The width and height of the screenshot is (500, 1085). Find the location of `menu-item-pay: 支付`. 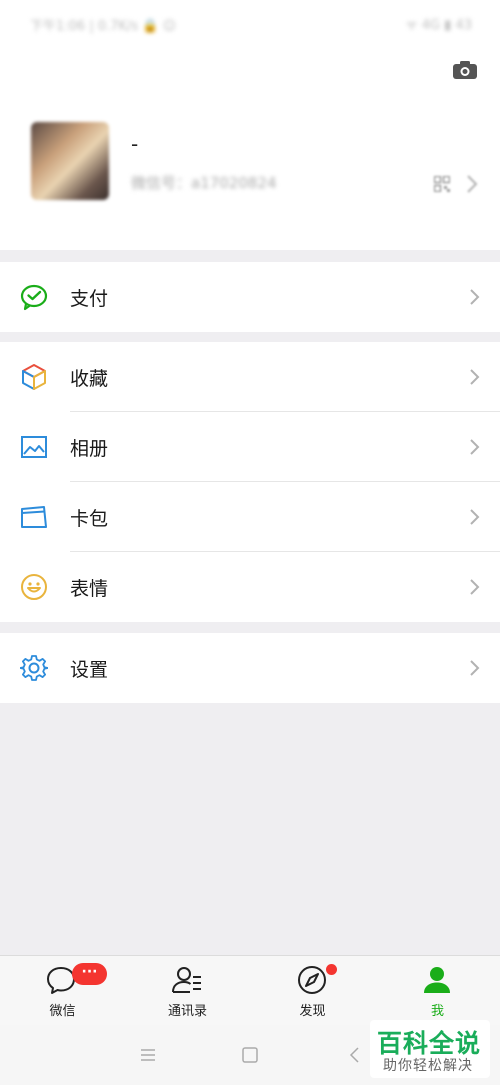

menu-item-pay: 支付 is located at coordinates (250, 297).